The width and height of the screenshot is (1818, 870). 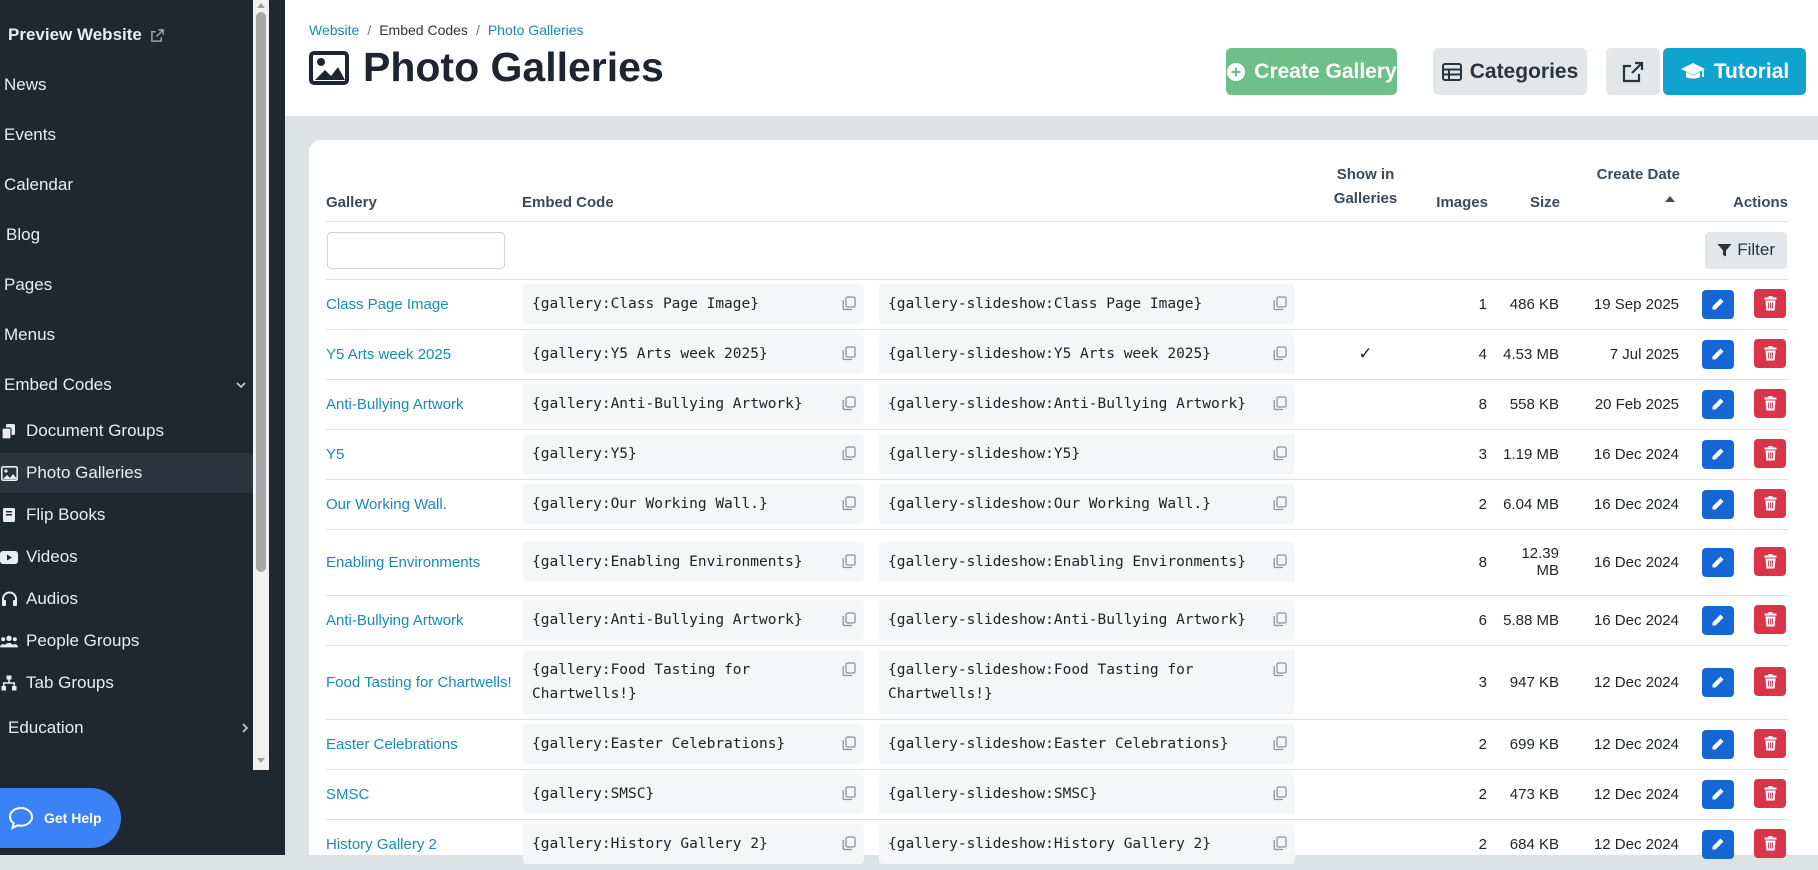 I want to click on breadcrumb-website: Website, so click(x=334, y=30).